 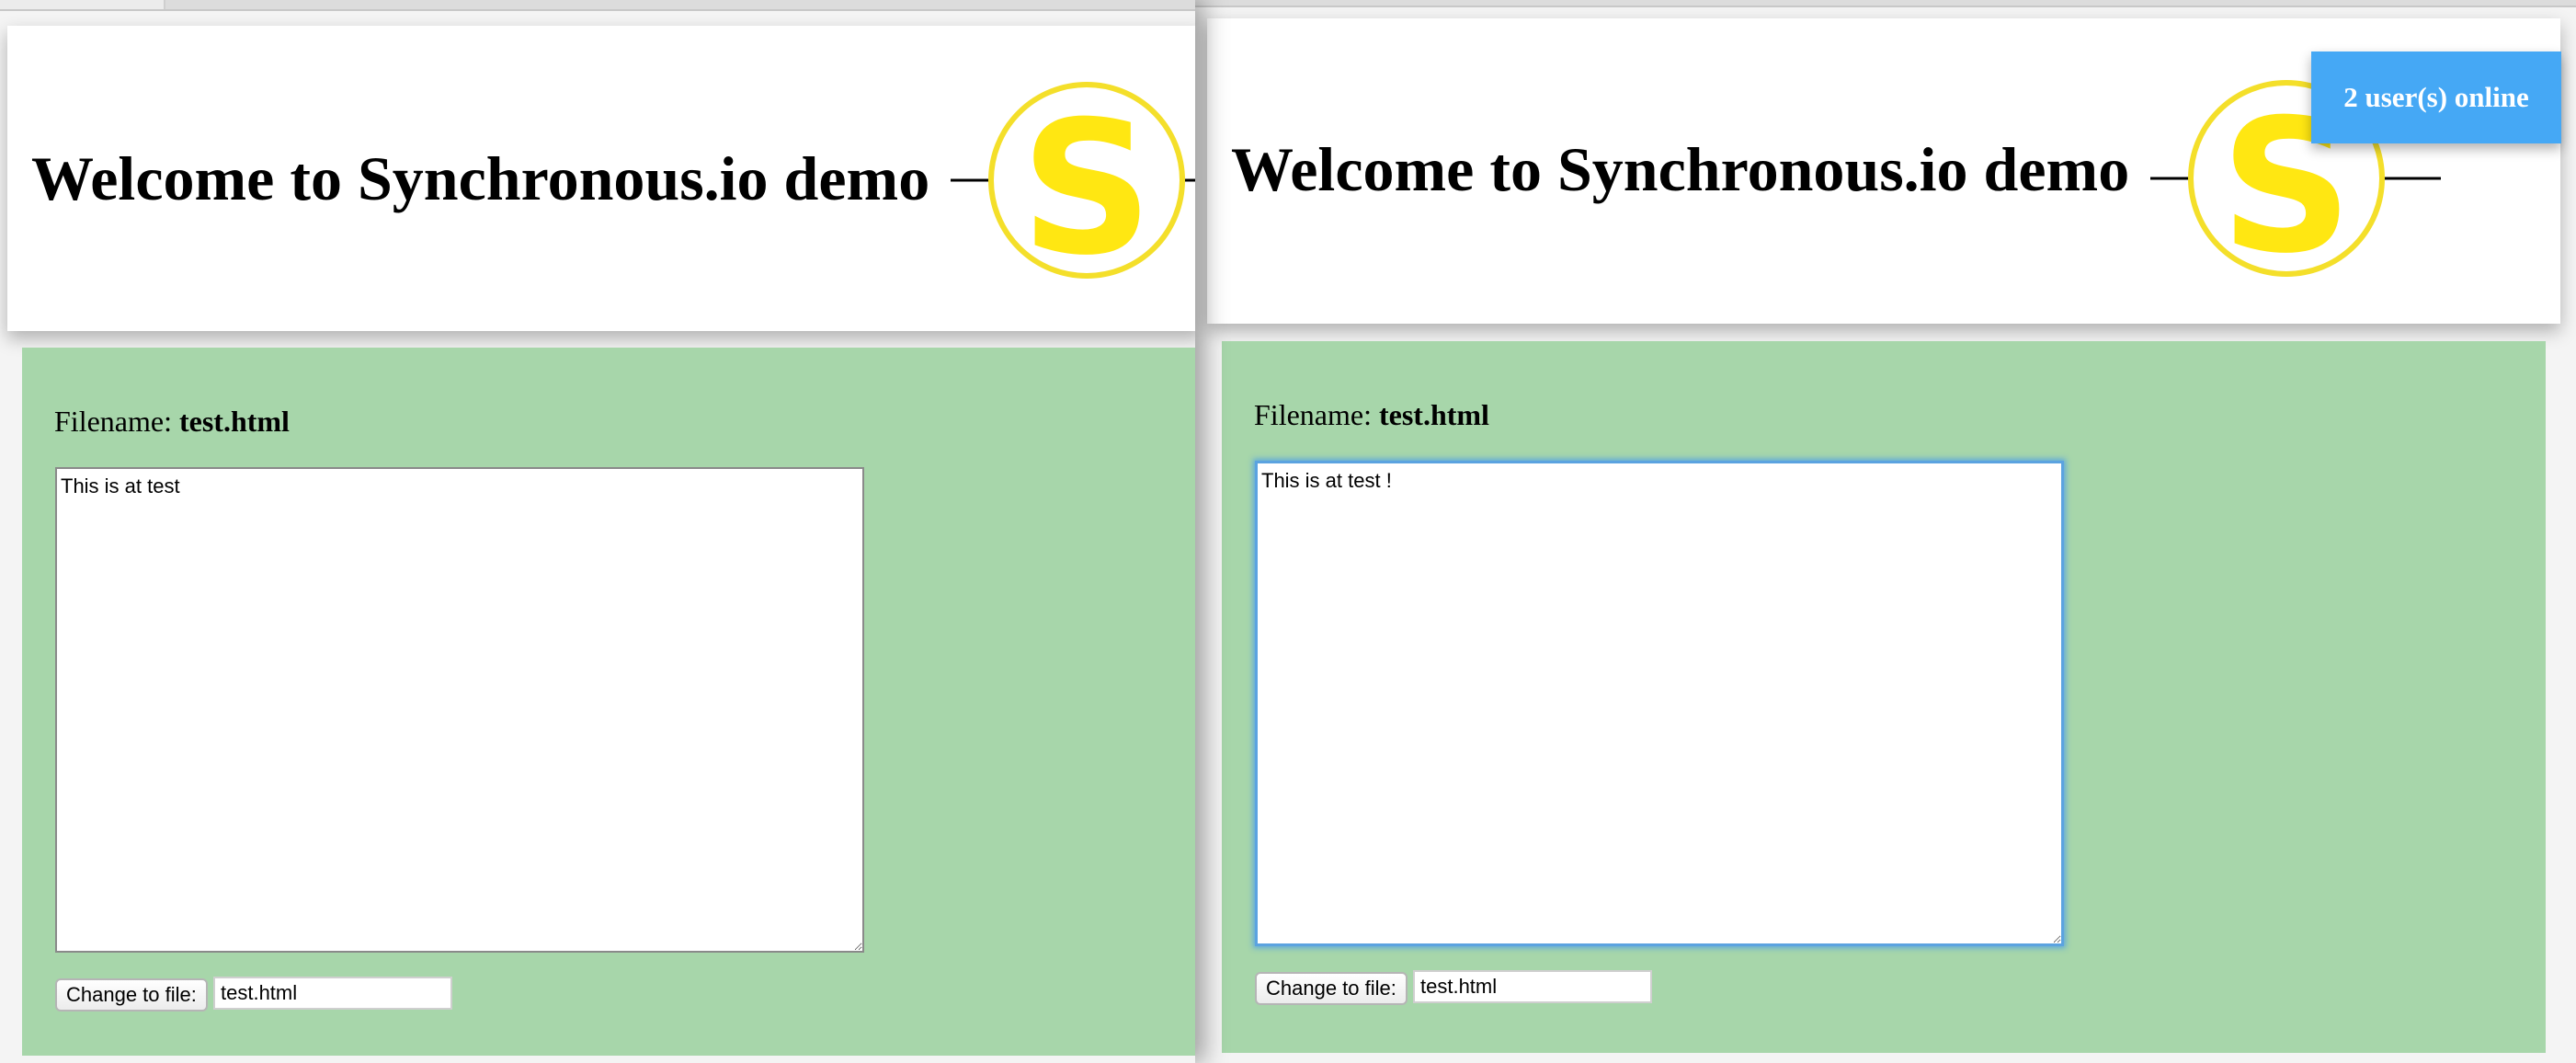 What do you see at coordinates (459, 710) in the screenshot?
I see `file-editor-textarea: This is at test` at bounding box center [459, 710].